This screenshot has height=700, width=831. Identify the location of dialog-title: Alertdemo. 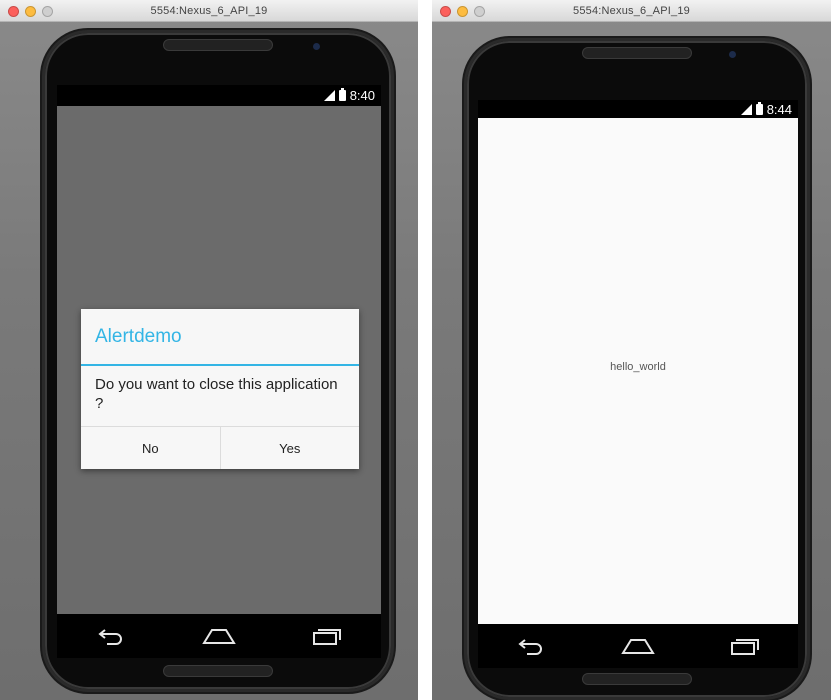
(220, 337).